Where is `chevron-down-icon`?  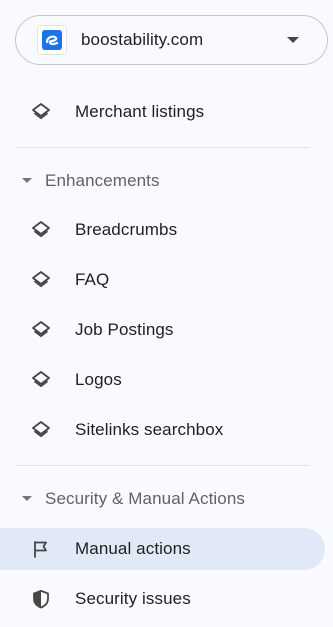 chevron-down-icon is located at coordinates (293, 40).